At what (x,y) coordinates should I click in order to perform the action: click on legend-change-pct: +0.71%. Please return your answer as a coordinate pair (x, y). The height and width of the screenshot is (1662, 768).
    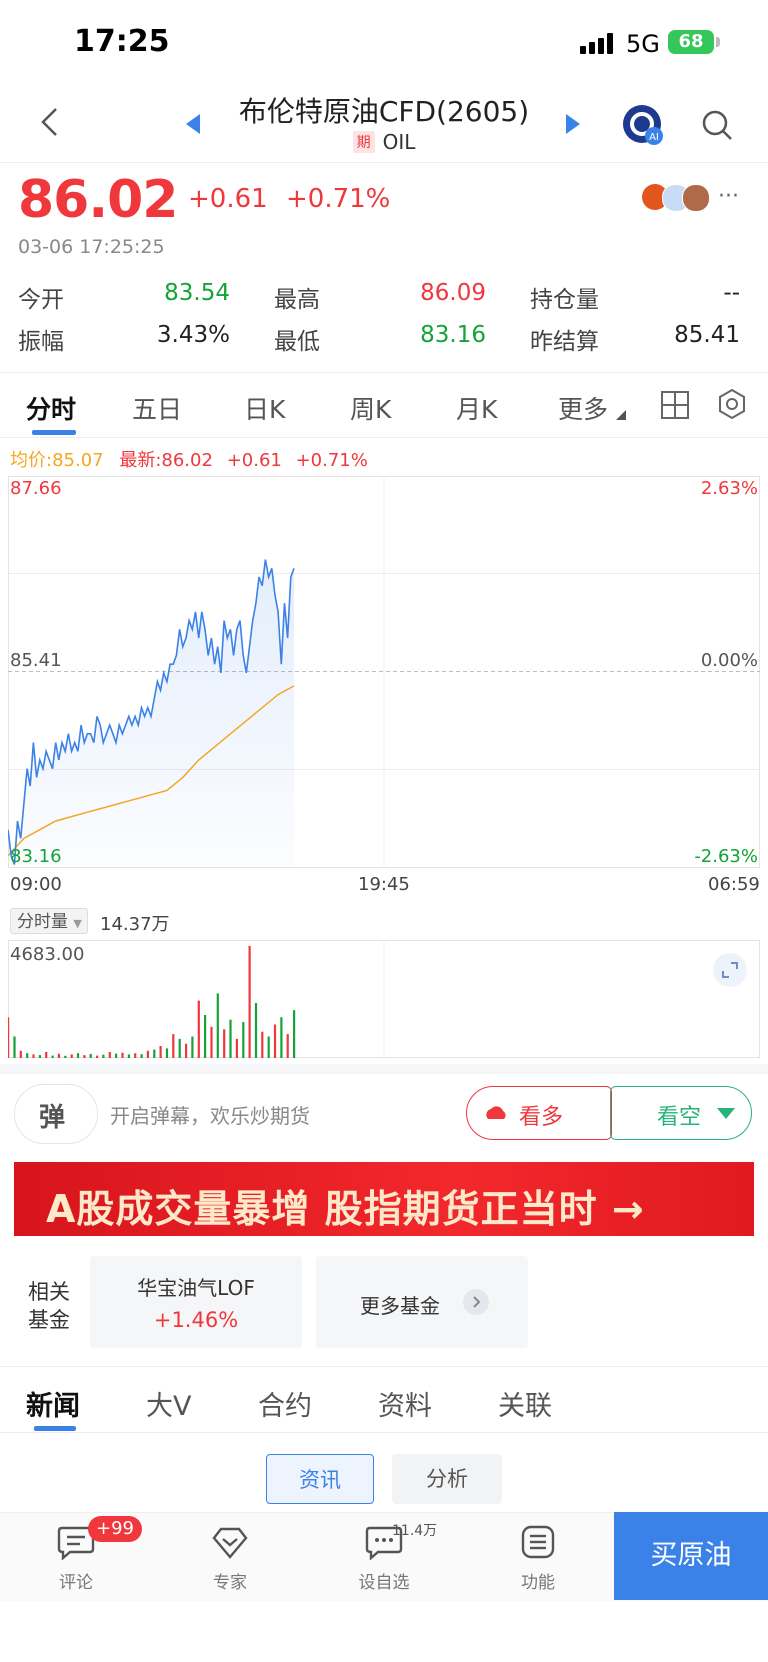
    Looking at the image, I should click on (331, 460).